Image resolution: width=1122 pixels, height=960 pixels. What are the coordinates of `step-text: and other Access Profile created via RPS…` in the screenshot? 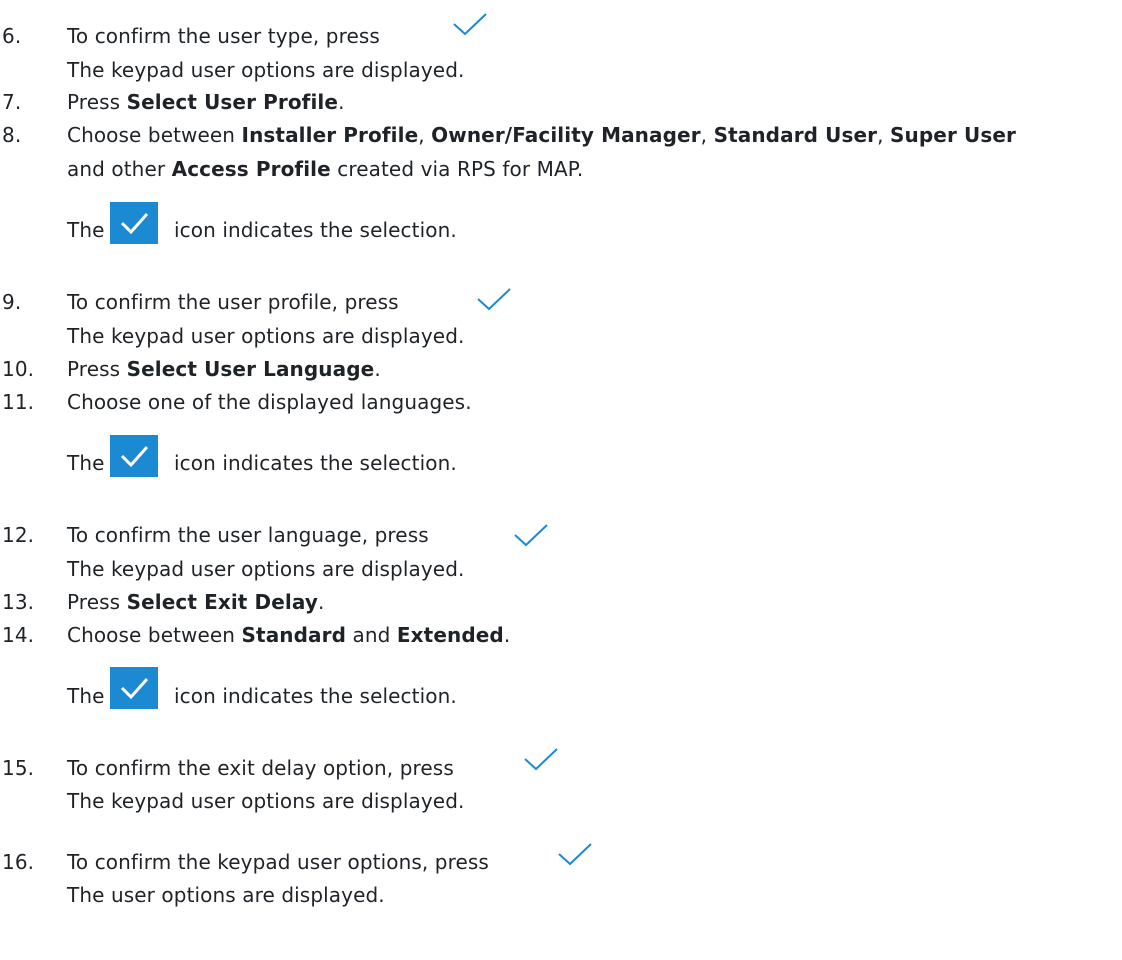 It's located at (325, 169).